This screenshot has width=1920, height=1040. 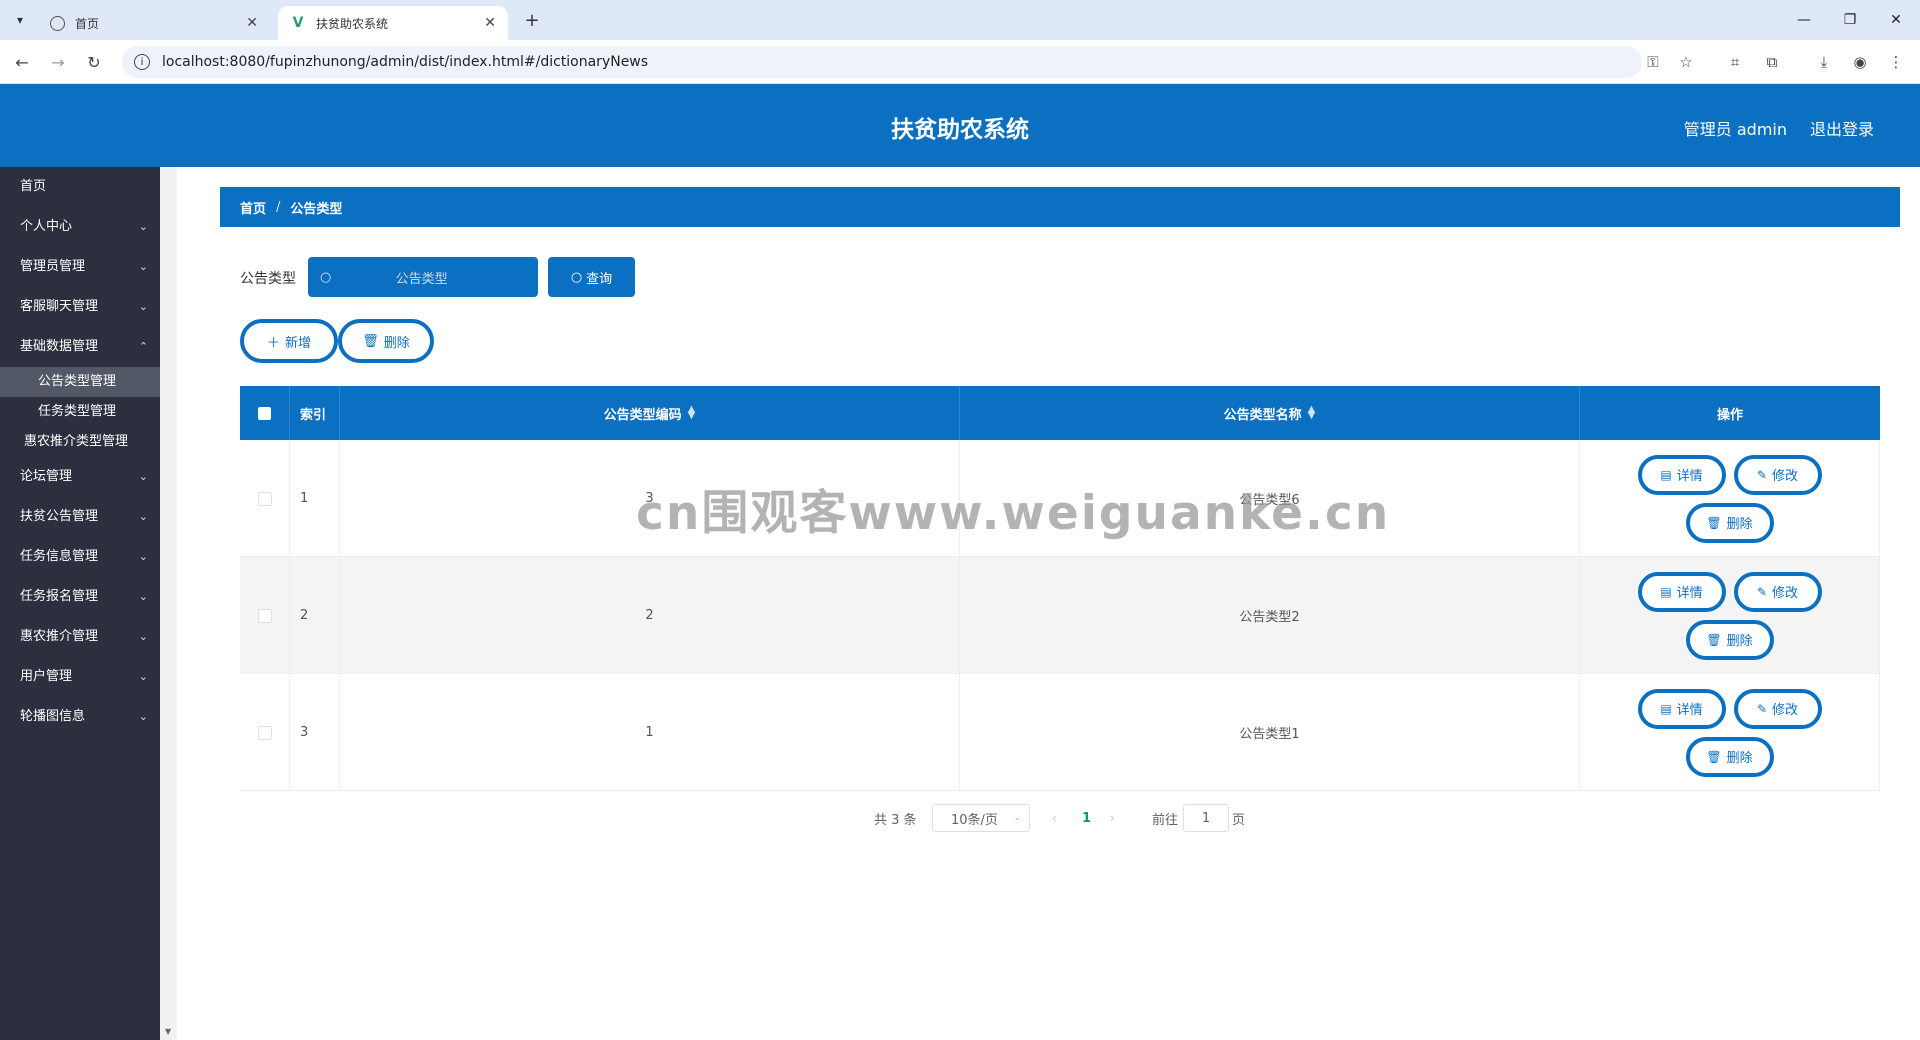 I want to click on sidebar-item-forum: 论坛管理 ⌄, so click(x=80, y=477).